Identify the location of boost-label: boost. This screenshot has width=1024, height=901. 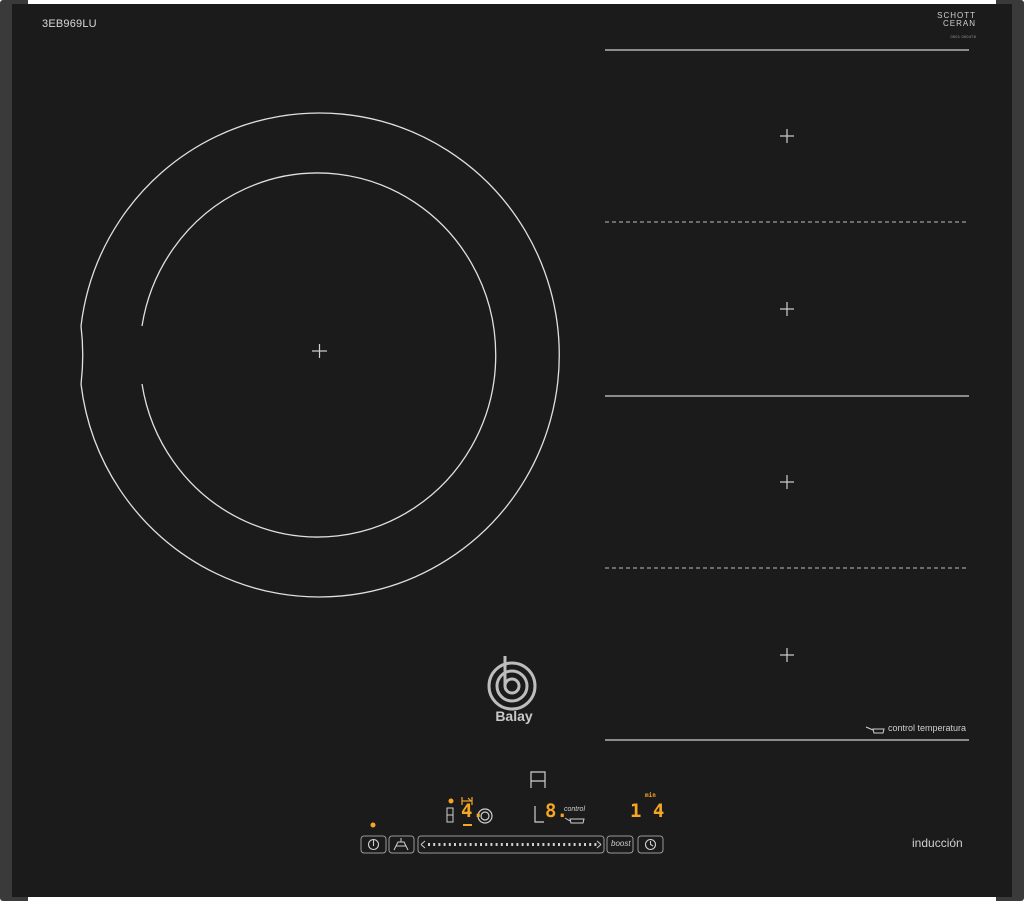
(621, 843).